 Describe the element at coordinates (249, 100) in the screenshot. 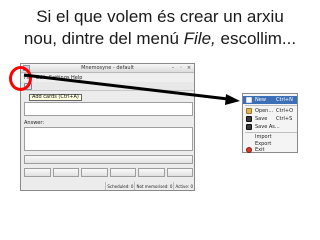

I see `new-document-icon` at that location.